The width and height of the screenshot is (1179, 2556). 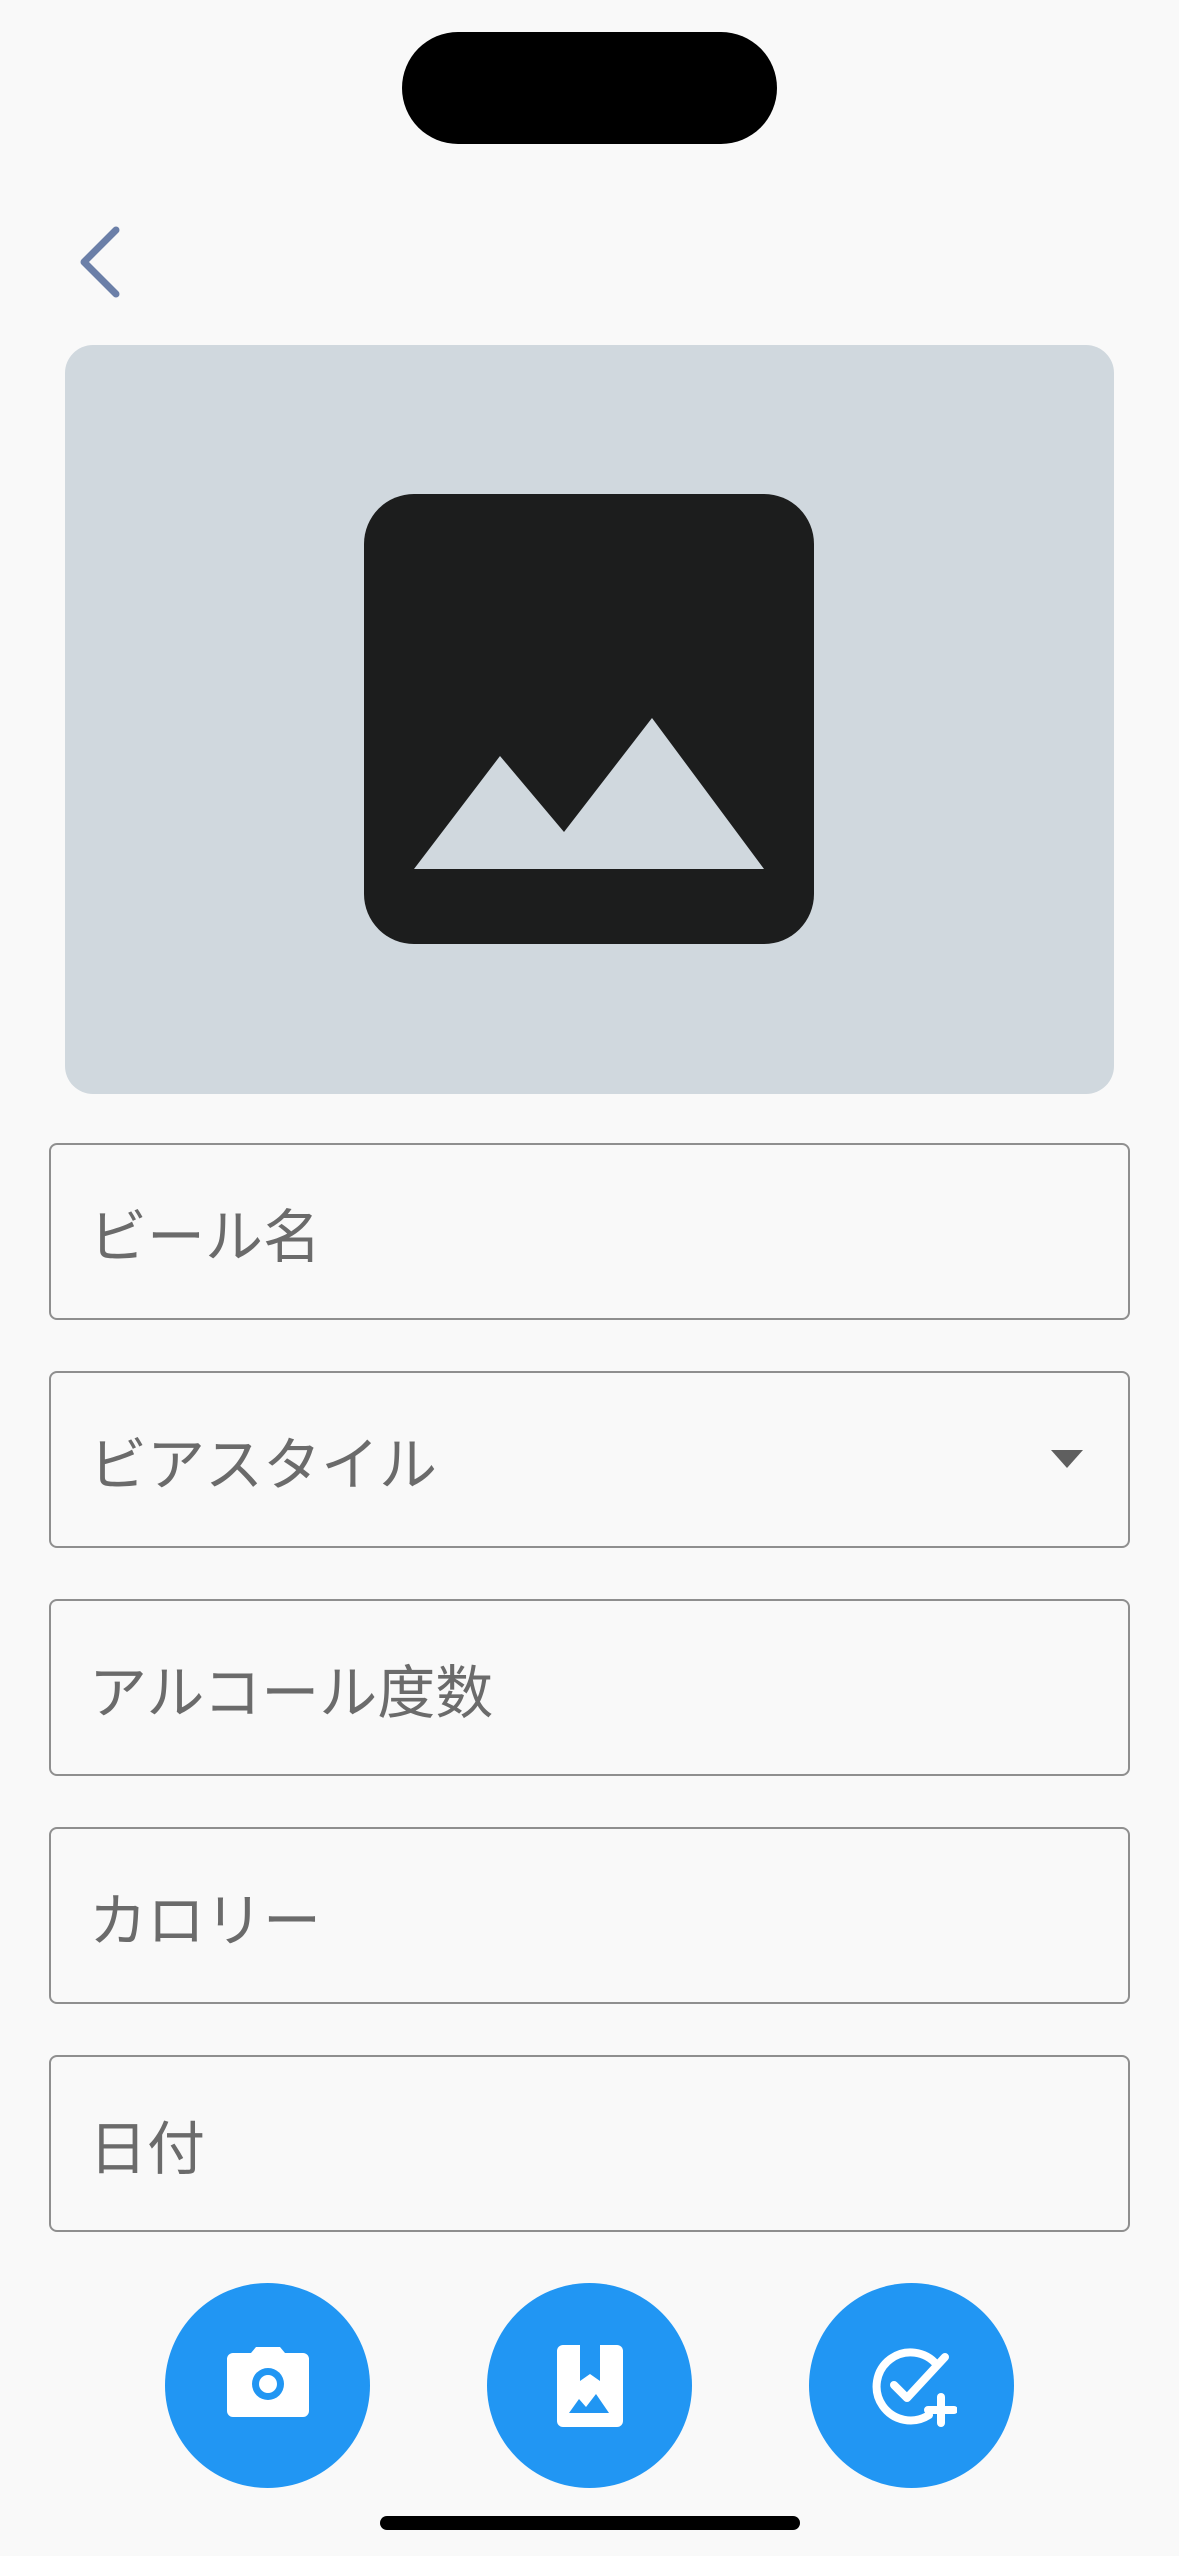 What do you see at coordinates (205, 1920) in the screenshot?
I see `calories-label: カロリー` at bounding box center [205, 1920].